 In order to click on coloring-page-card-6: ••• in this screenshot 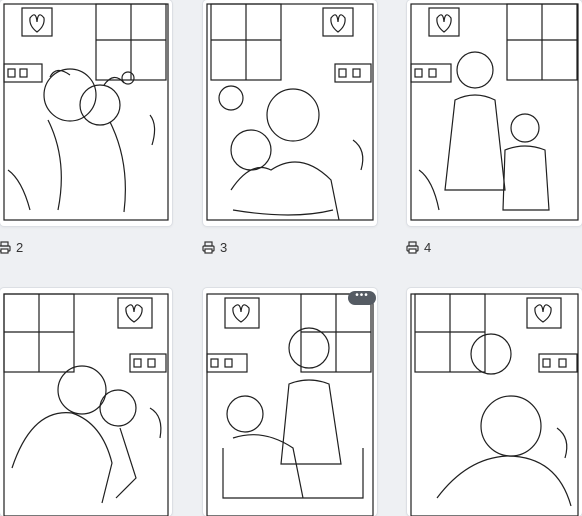, I will do `click(290, 402)`.